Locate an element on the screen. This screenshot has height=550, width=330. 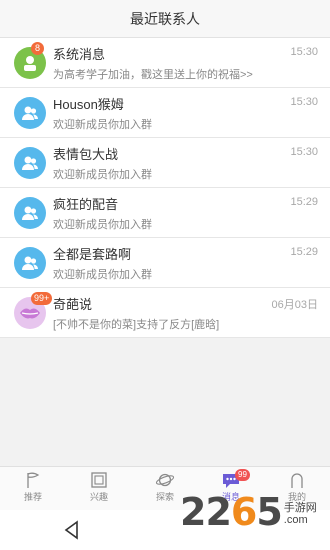
tab-badge: 99 is located at coordinates (242, 475).